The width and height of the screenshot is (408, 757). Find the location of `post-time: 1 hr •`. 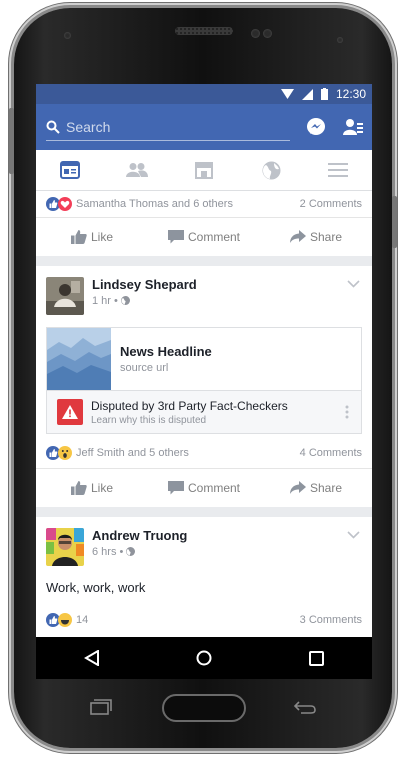

post-time: 1 hr • is located at coordinates (144, 301).